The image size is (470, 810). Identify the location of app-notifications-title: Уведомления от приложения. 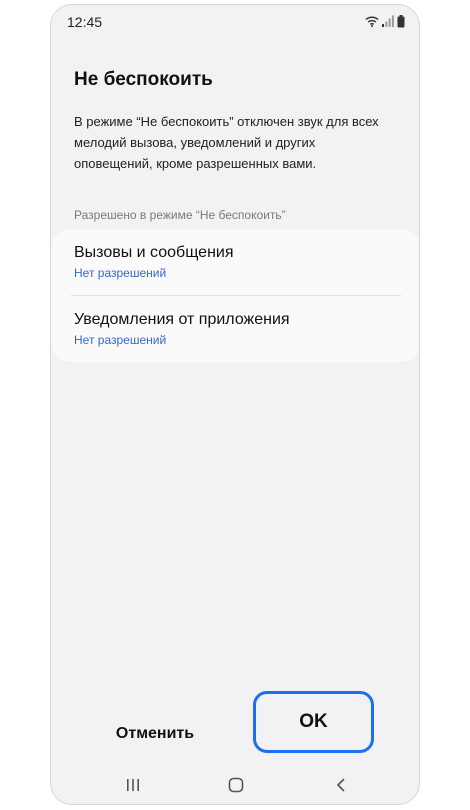
(182, 319).